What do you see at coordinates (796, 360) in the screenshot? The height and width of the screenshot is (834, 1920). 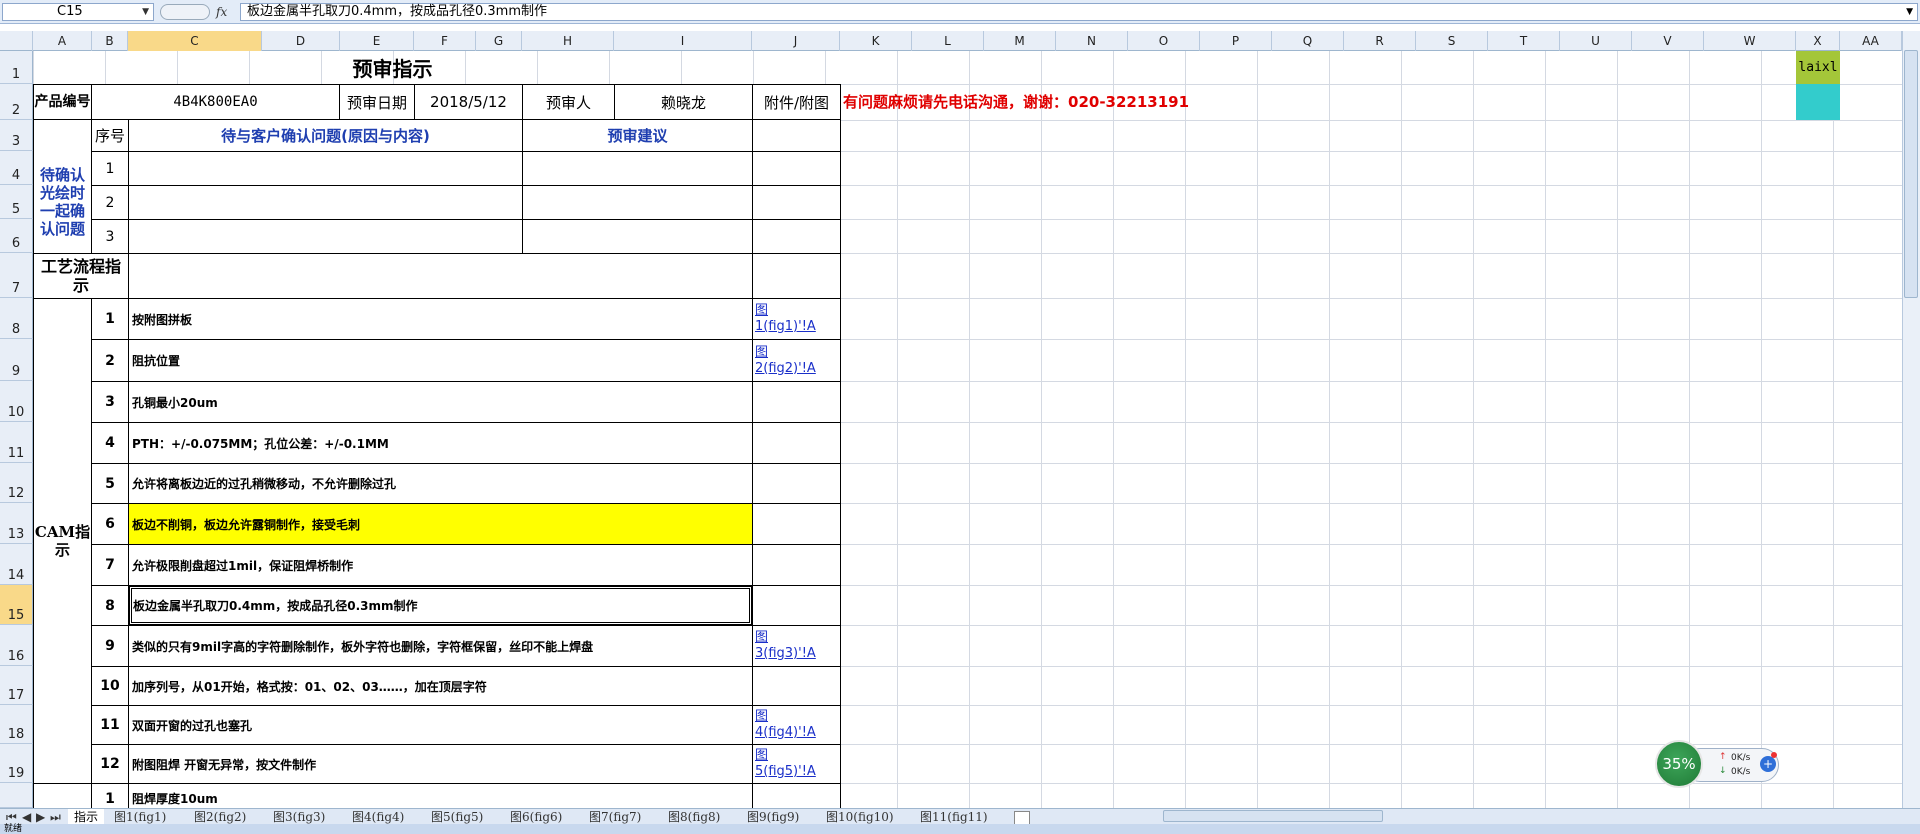 I see `cam-item-attachment: 图 2(fig2)'!A` at bounding box center [796, 360].